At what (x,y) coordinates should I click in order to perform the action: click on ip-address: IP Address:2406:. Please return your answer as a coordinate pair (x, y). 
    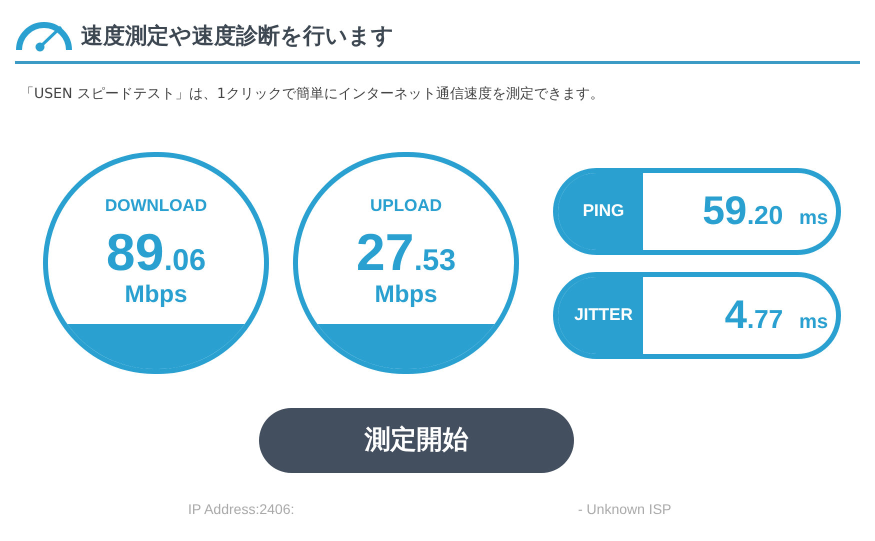
    Looking at the image, I should click on (242, 509).